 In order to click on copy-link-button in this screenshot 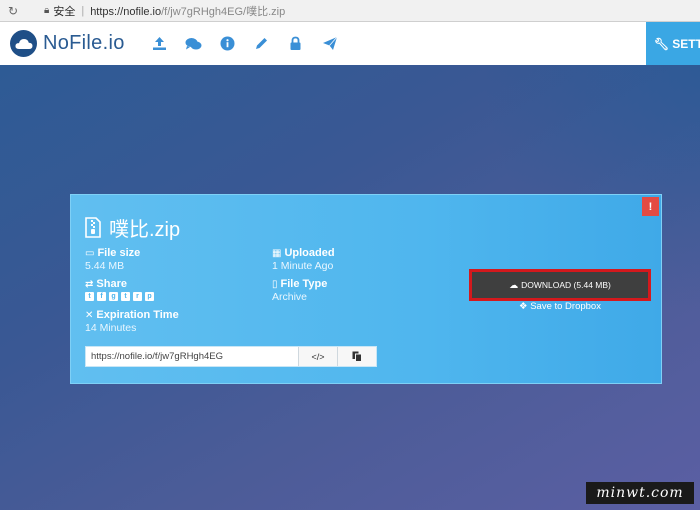, I will do `click(356, 356)`.